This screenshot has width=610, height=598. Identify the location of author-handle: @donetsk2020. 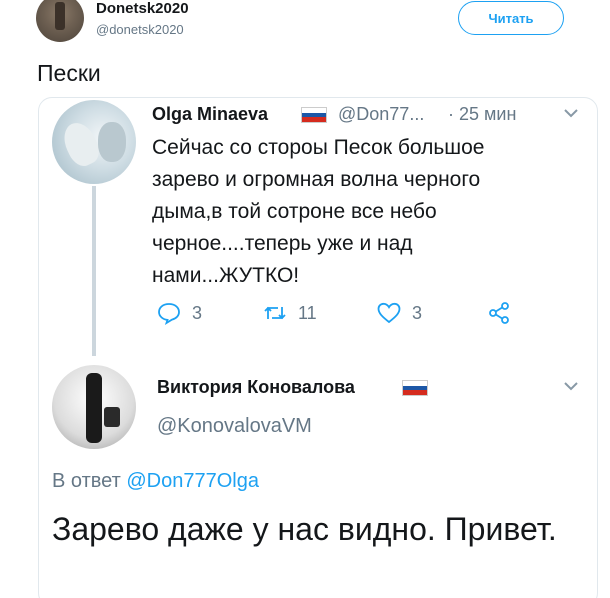
(140, 29).